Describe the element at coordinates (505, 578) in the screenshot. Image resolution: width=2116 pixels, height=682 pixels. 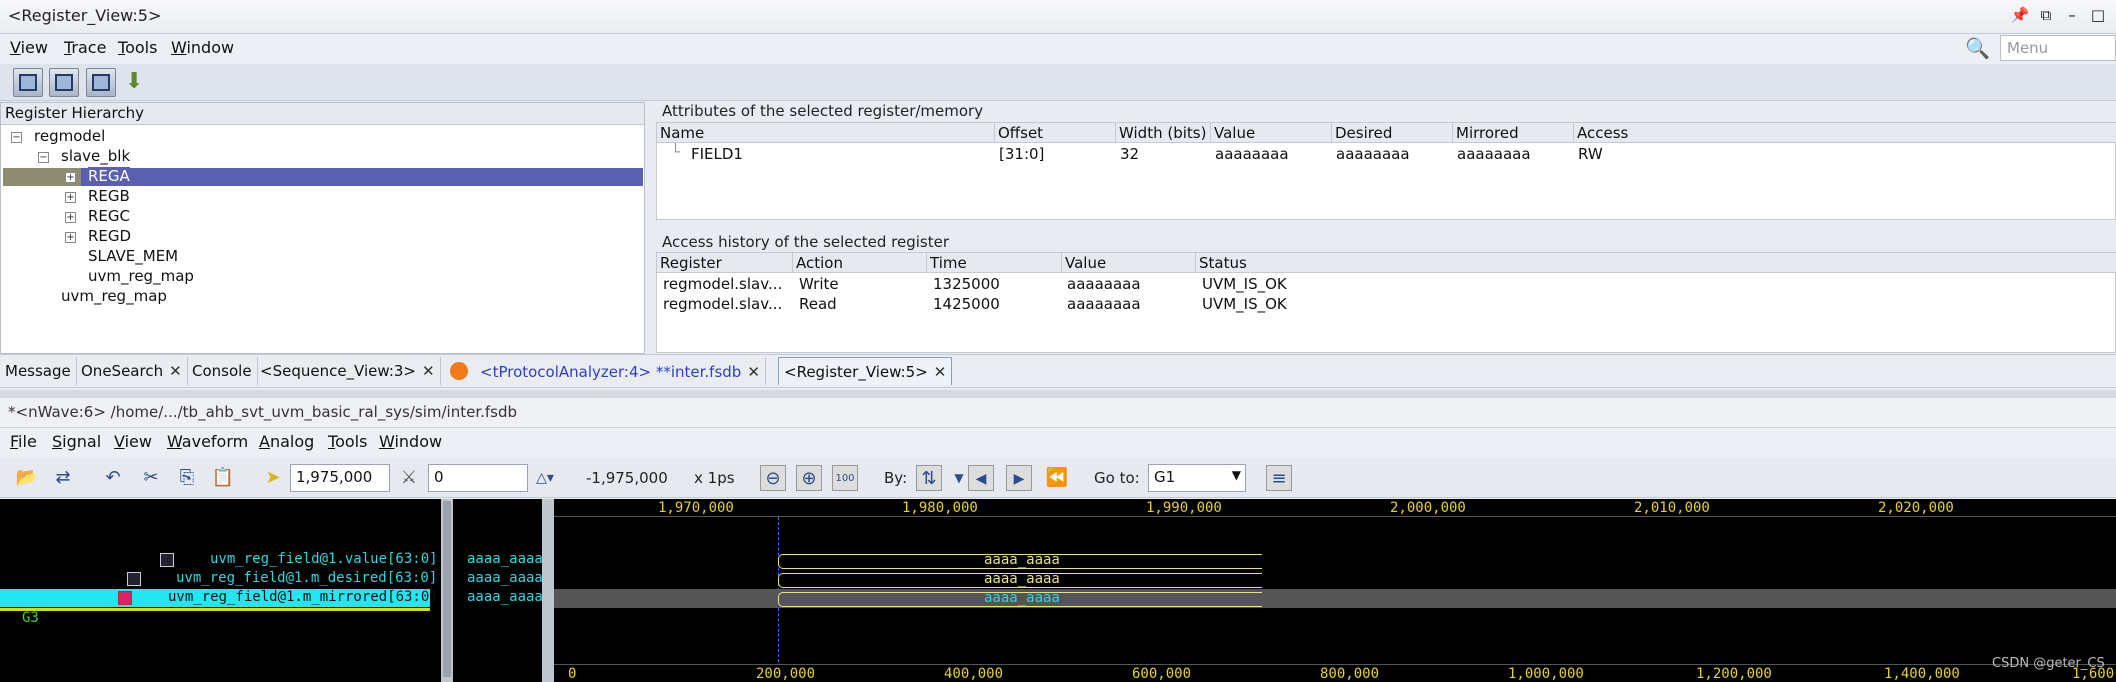
I see `value-cell: aaaa_aaaa` at that location.